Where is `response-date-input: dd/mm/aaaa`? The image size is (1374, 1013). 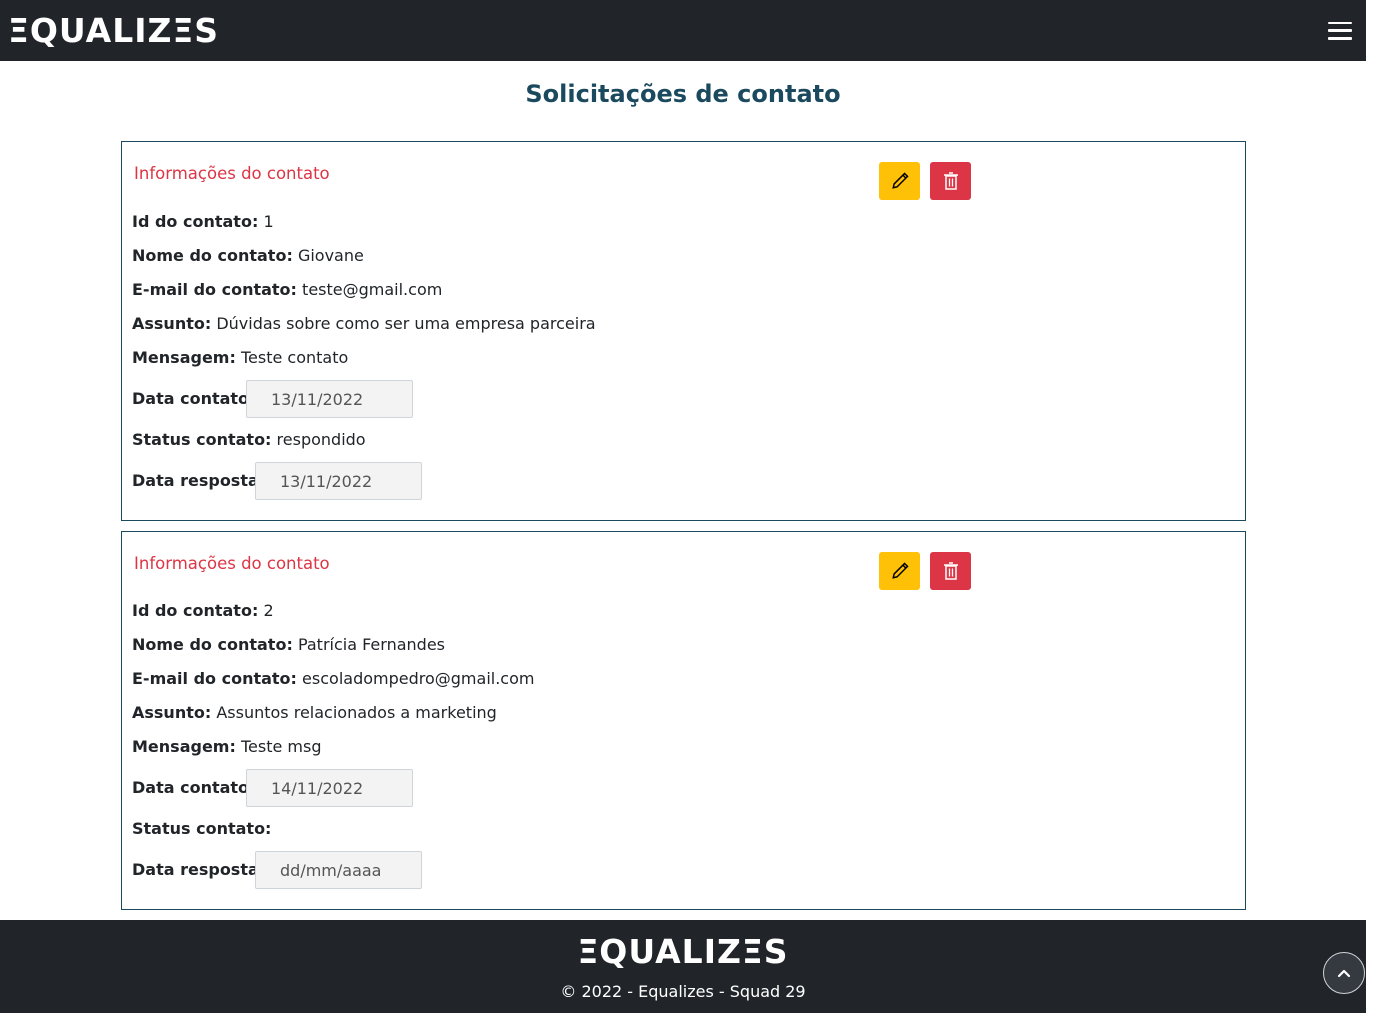 response-date-input: dd/mm/aaaa is located at coordinates (338, 870).